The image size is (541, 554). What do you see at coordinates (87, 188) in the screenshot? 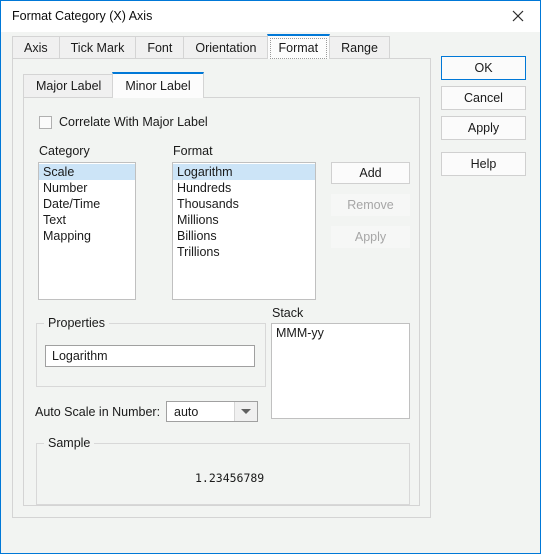
I see `list-item: Number` at bounding box center [87, 188].